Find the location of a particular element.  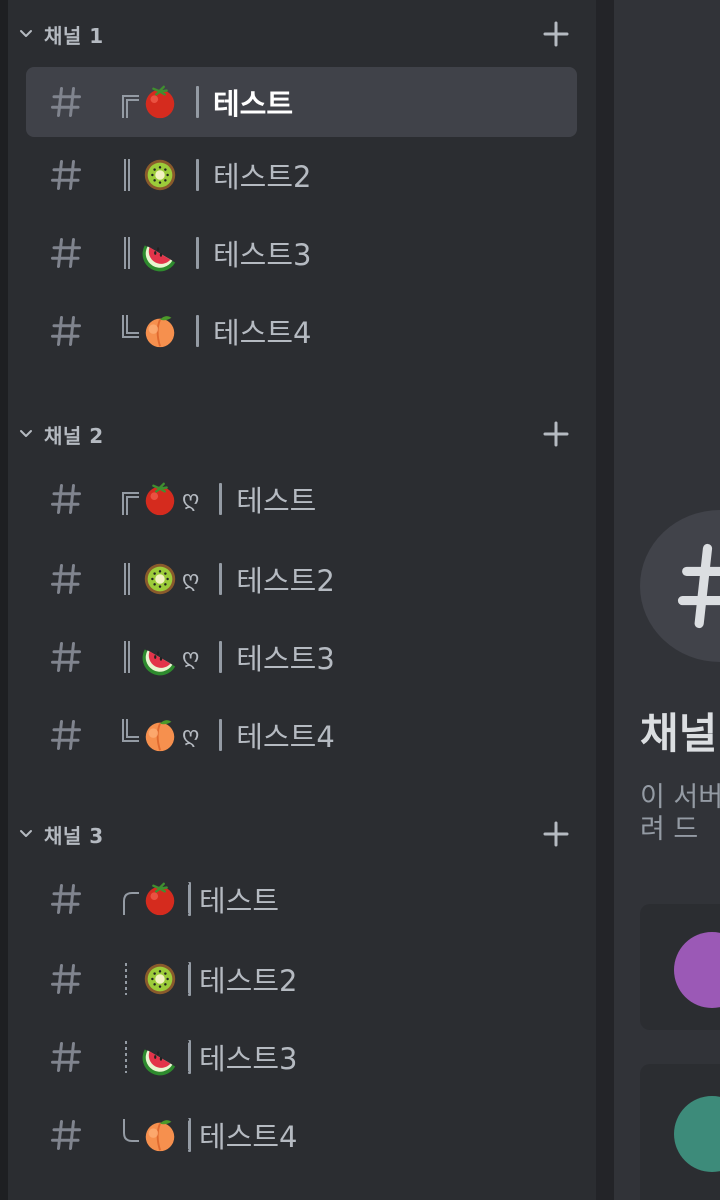

category-name: 채널 2 is located at coordinates (74, 435).